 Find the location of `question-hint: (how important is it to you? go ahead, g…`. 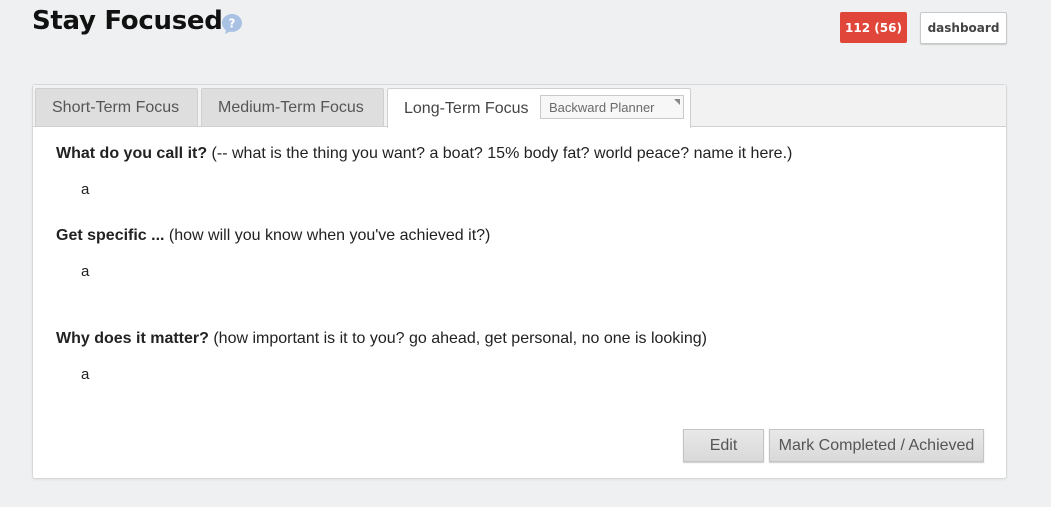

question-hint: (how important is it to you? go ahead, g… is located at coordinates (457, 338).